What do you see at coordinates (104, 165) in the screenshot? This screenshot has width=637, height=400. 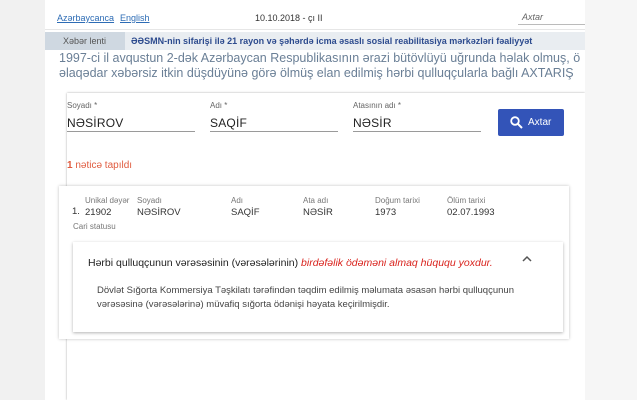 I see `result-count-text: nəticə tapıldı` at bounding box center [104, 165].